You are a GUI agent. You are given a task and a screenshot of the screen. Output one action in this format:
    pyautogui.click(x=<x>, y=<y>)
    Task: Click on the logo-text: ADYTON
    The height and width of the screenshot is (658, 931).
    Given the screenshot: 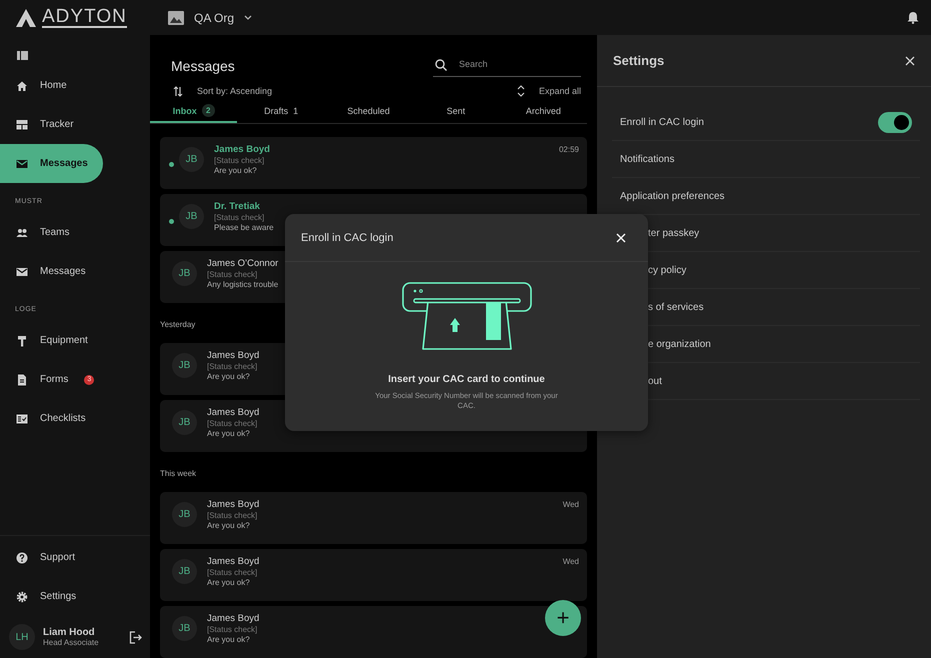 What is the action you would take?
    pyautogui.click(x=84, y=18)
    